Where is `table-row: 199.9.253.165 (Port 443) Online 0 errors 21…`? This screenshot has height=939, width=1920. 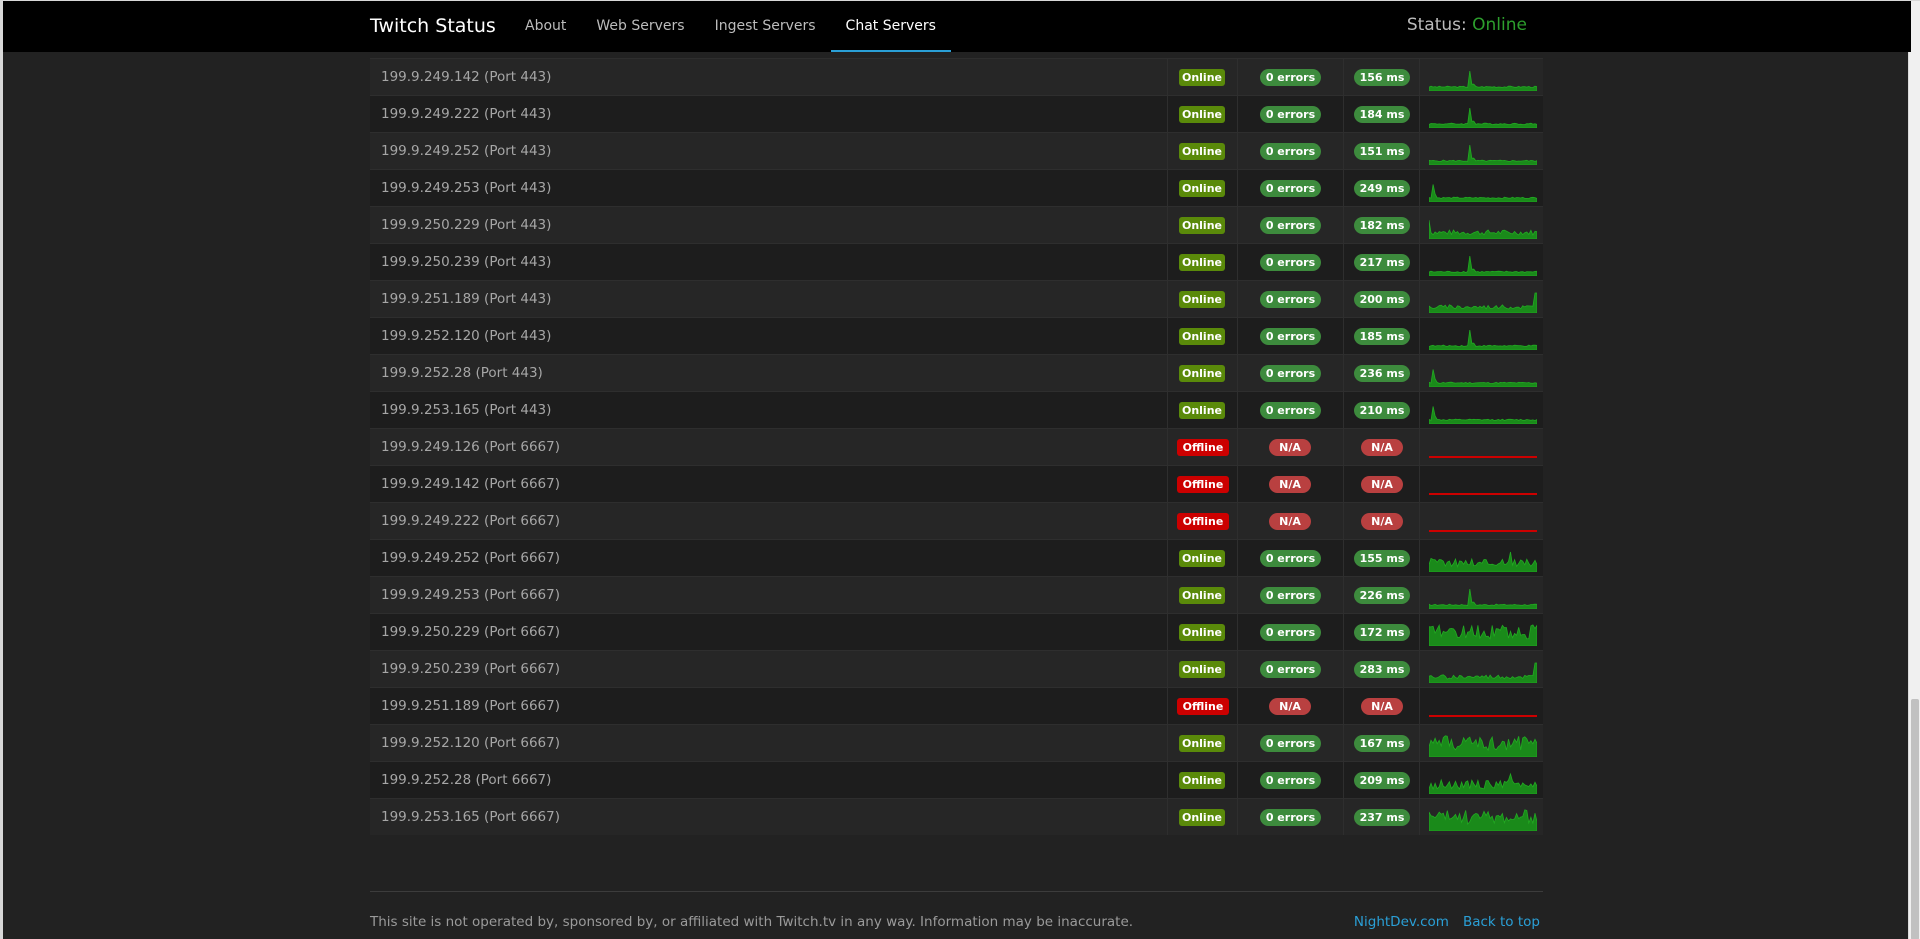
table-row: 199.9.253.165 (Port 443) Online 0 errors 21… is located at coordinates (956, 409).